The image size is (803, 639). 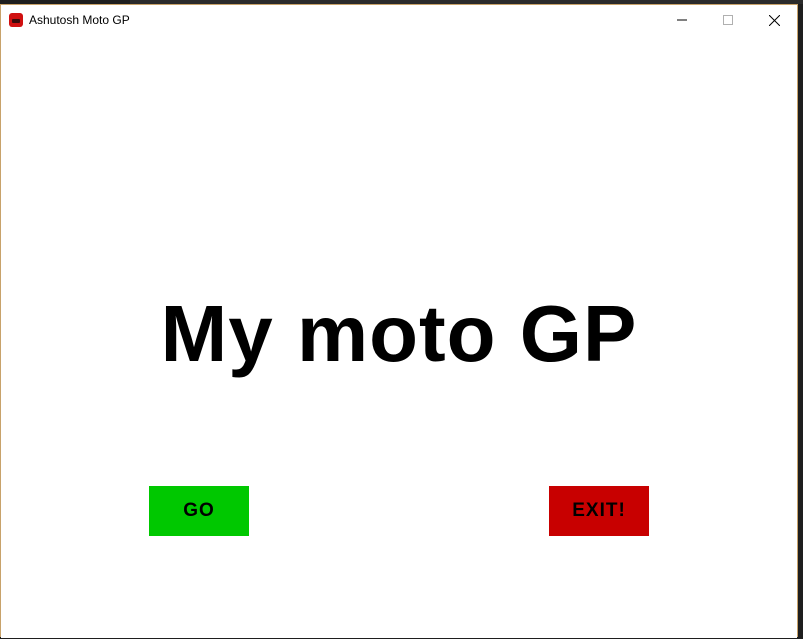 I want to click on game-title: My moto GP, so click(x=399, y=333).